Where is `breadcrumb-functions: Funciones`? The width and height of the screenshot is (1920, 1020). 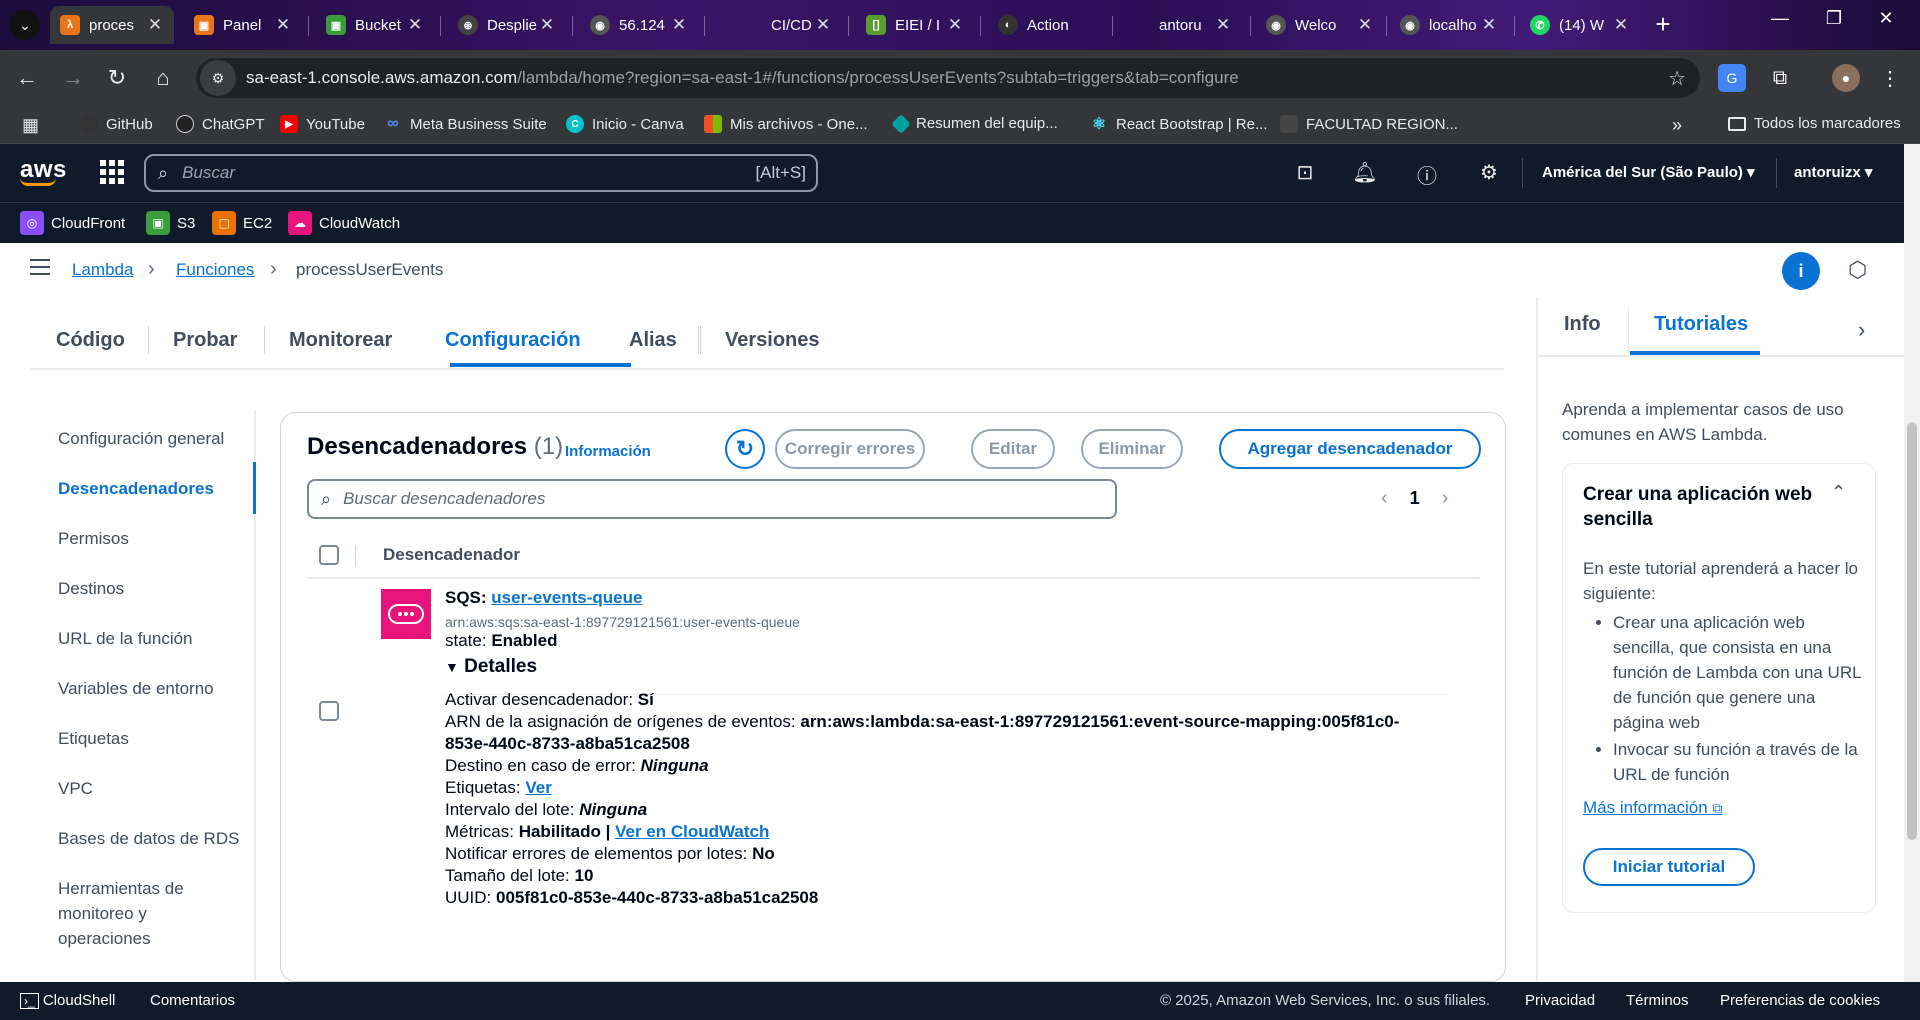 breadcrumb-functions: Funciones is located at coordinates (215, 270).